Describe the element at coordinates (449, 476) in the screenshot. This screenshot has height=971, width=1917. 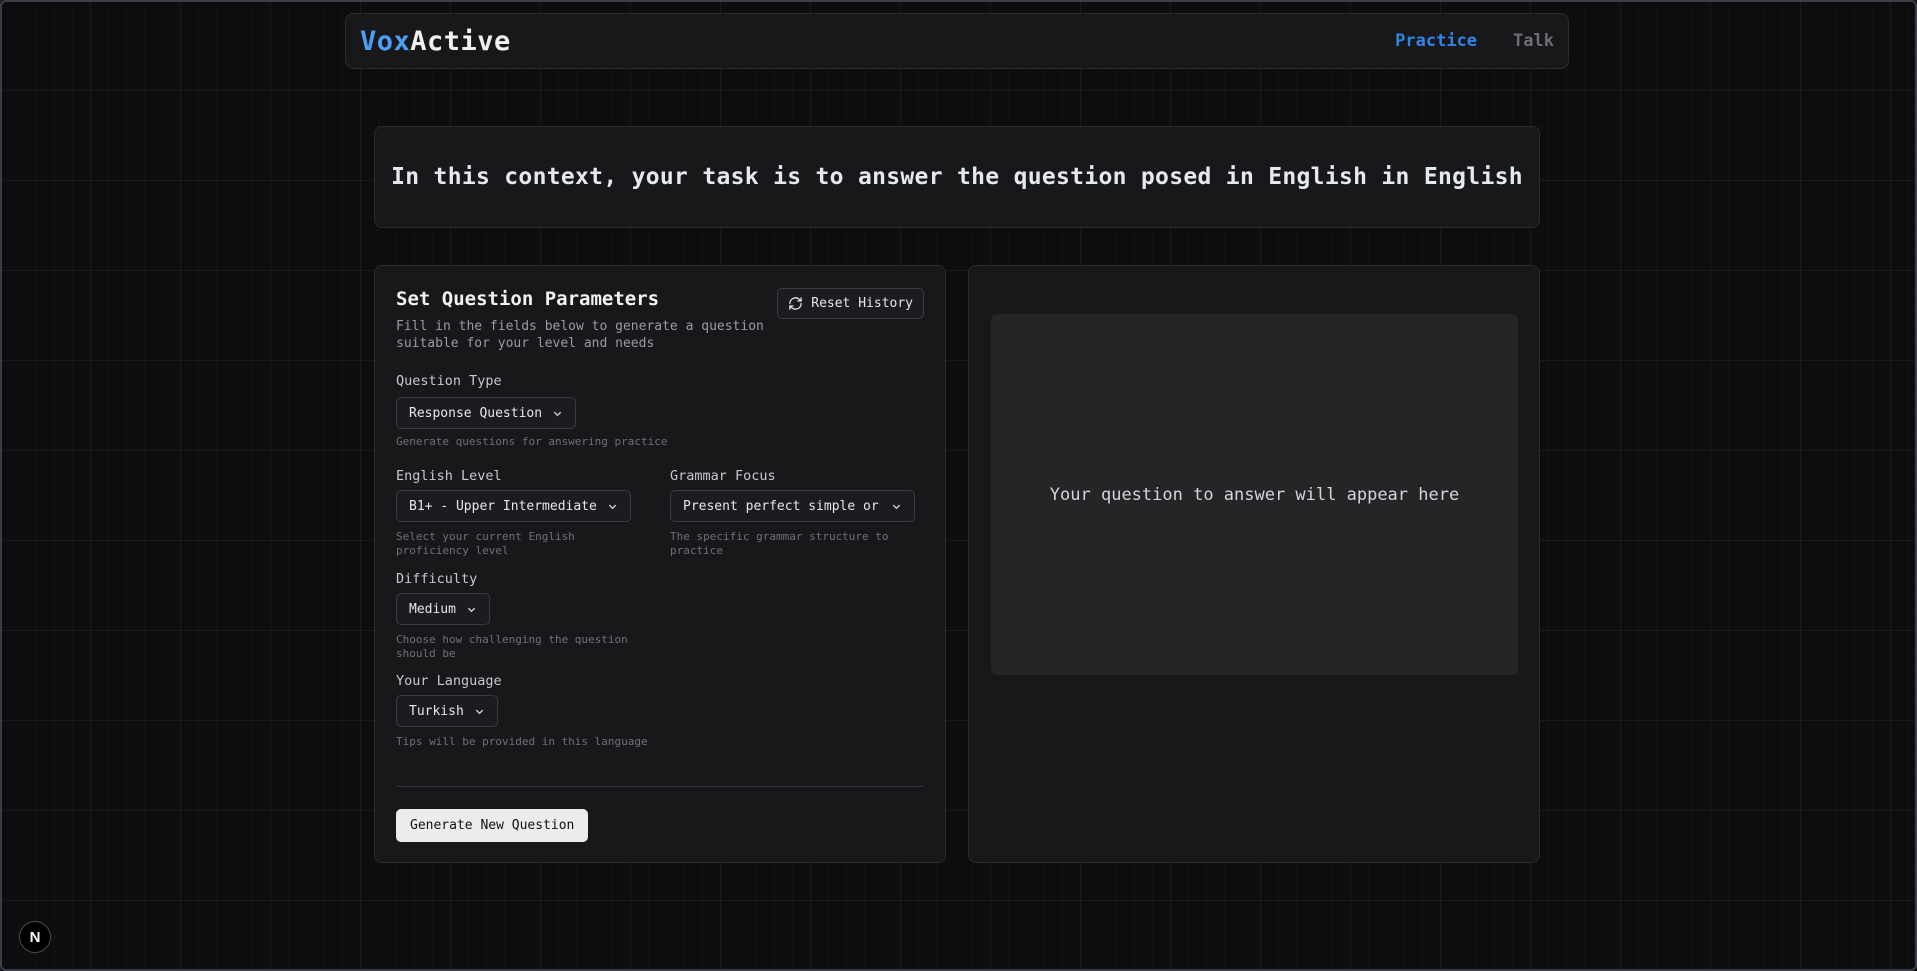
I see `english-level-label: English Level` at that location.